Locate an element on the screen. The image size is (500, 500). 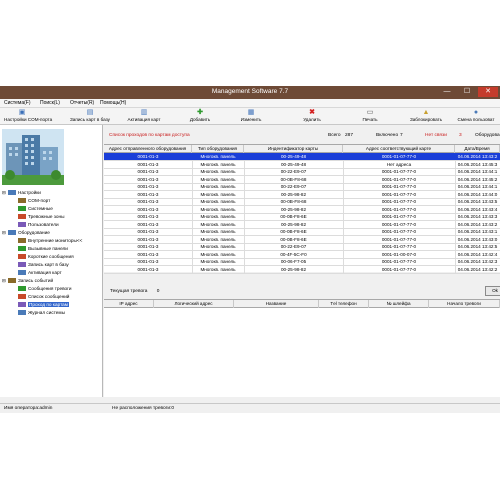
tree-item: Журнал системы is located at coordinates (41, 312).